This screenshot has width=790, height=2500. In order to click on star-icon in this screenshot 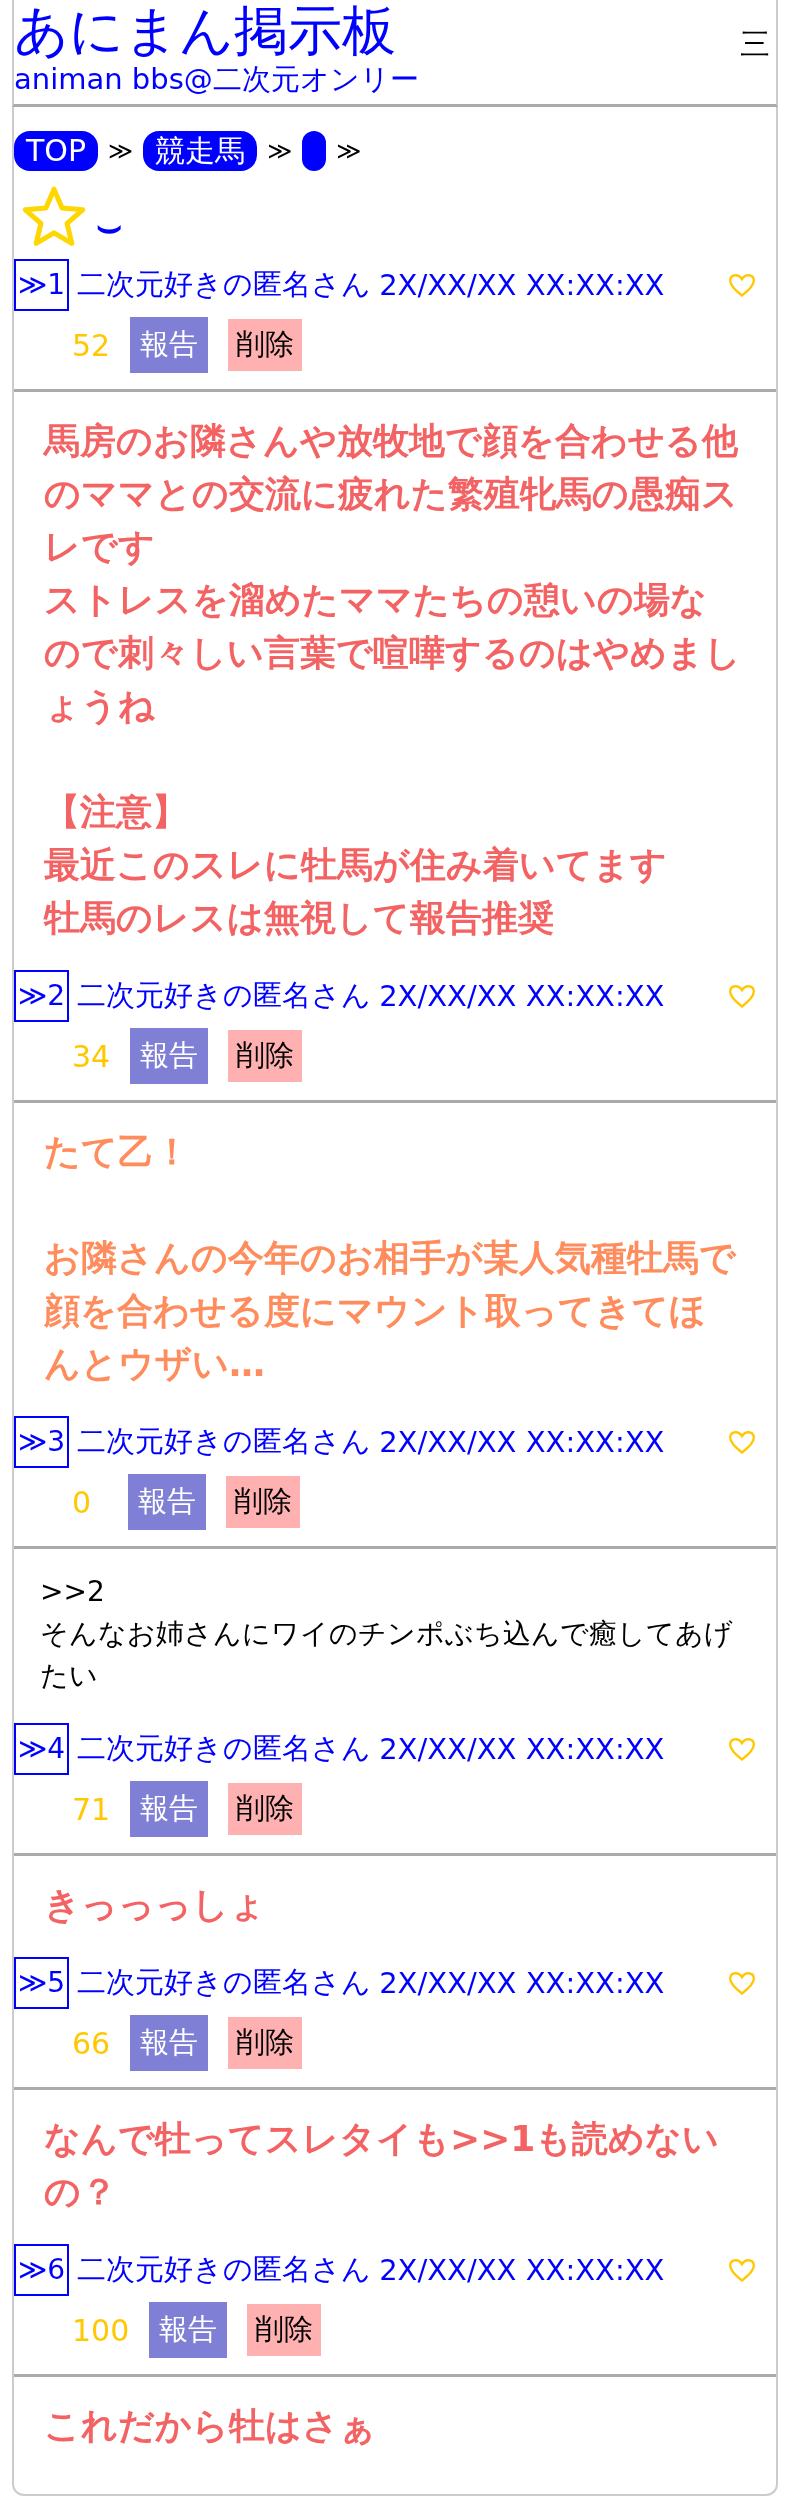, I will do `click(54, 217)`.